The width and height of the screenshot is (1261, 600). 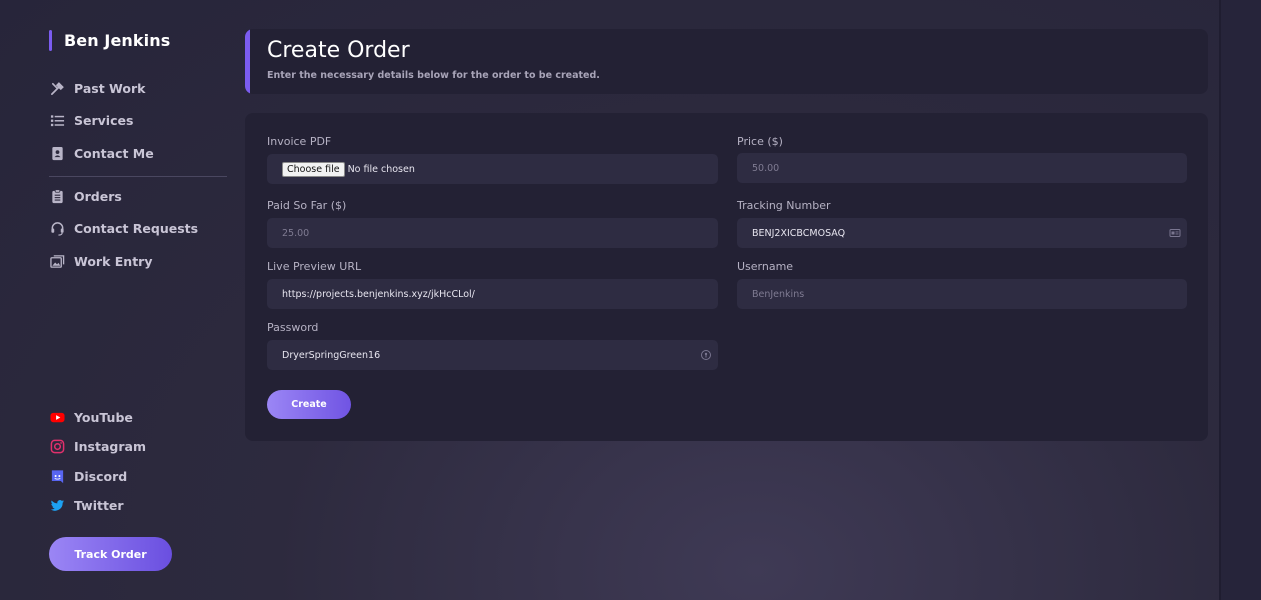 I want to click on sidebar-divider, so click(x=138, y=176).